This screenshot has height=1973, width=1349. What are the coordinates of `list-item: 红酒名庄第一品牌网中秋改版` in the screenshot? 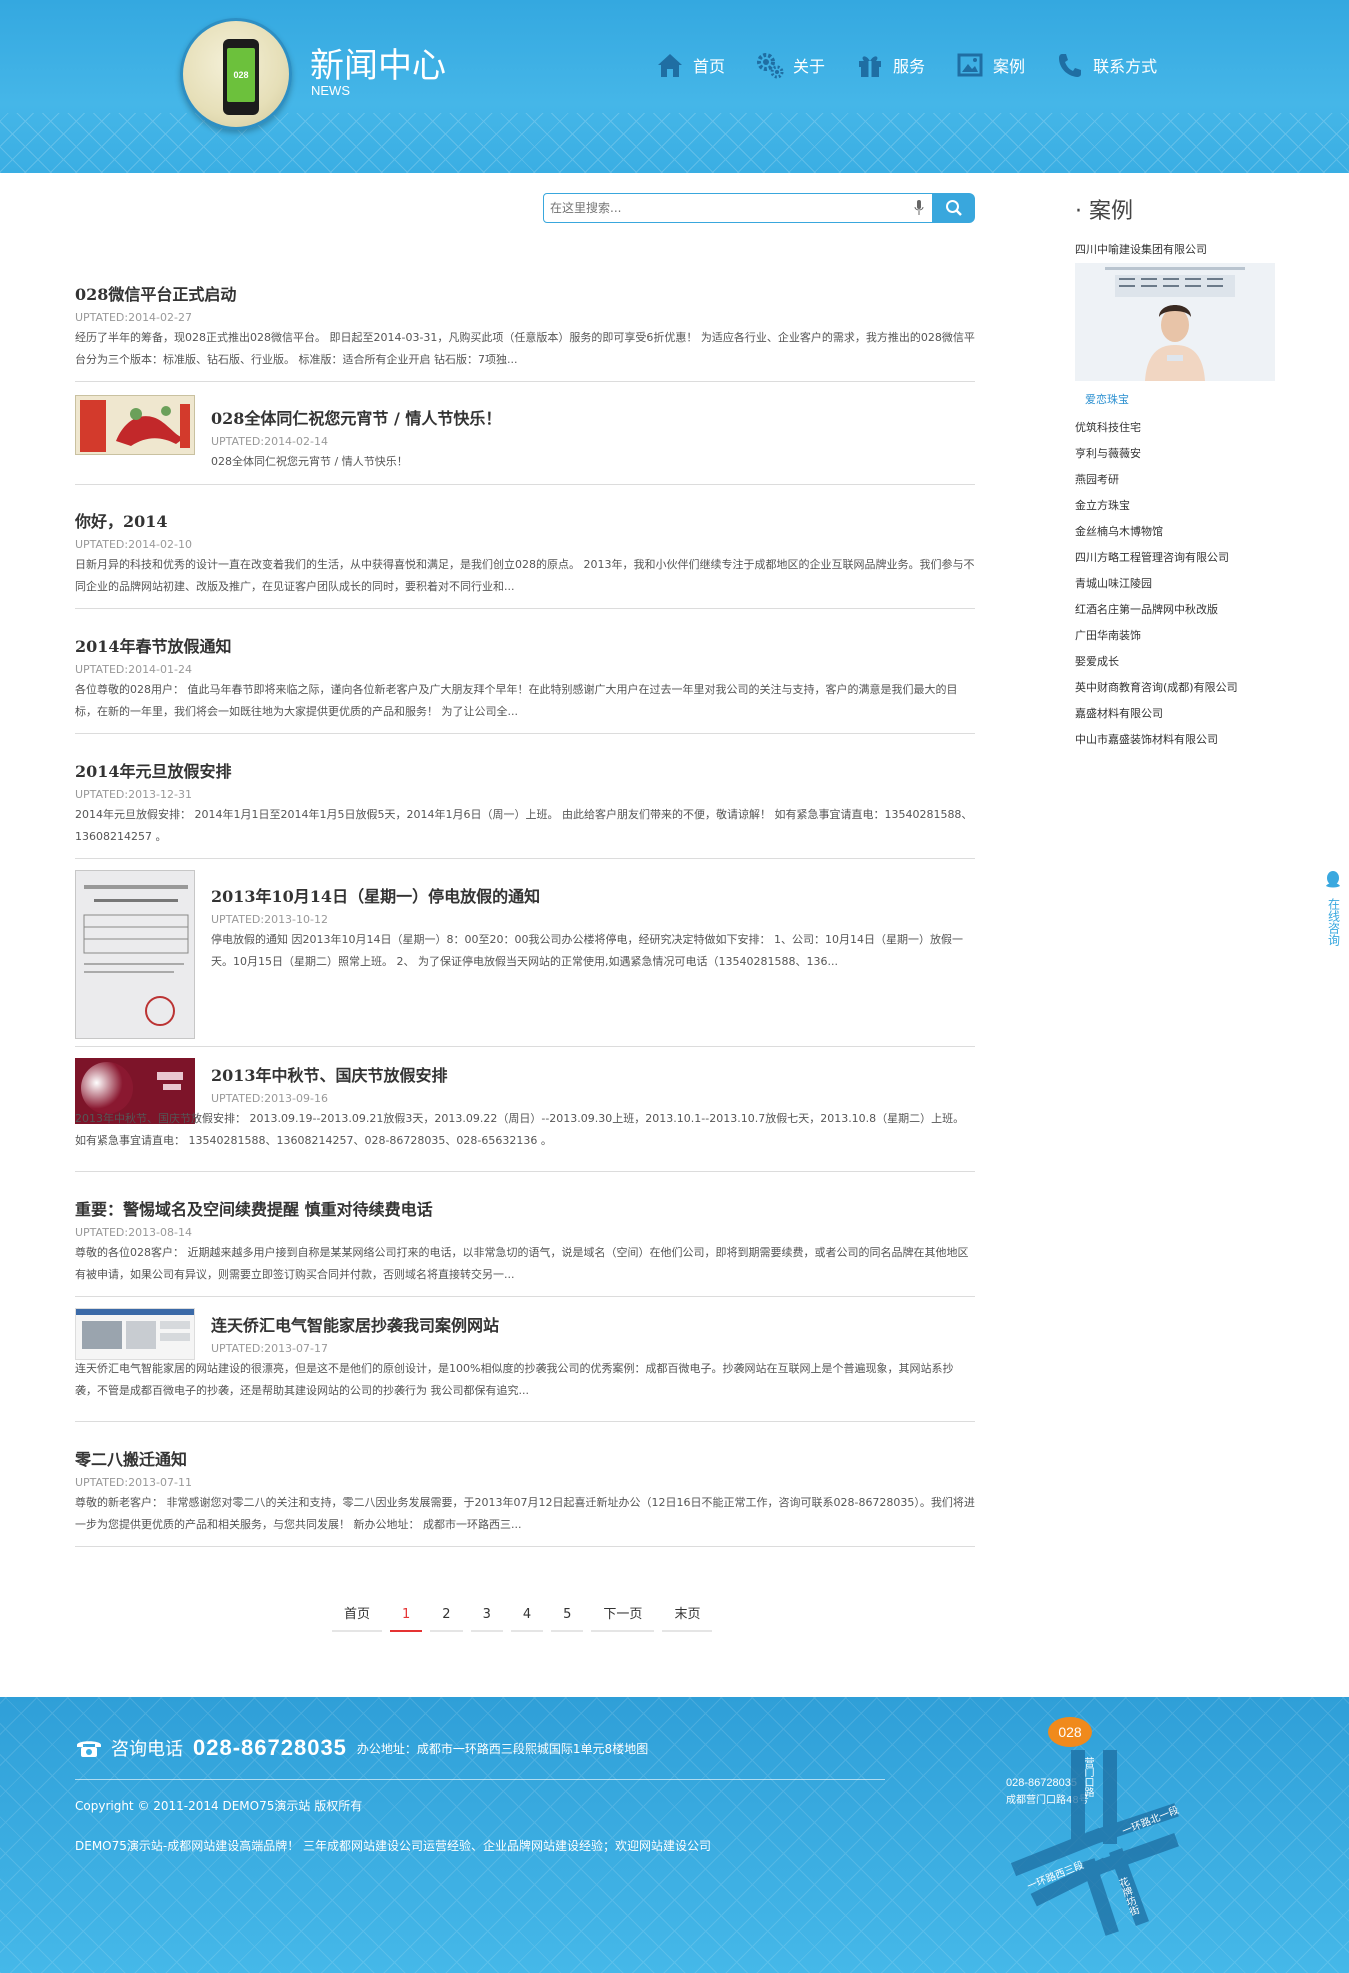 It's located at (1175, 610).